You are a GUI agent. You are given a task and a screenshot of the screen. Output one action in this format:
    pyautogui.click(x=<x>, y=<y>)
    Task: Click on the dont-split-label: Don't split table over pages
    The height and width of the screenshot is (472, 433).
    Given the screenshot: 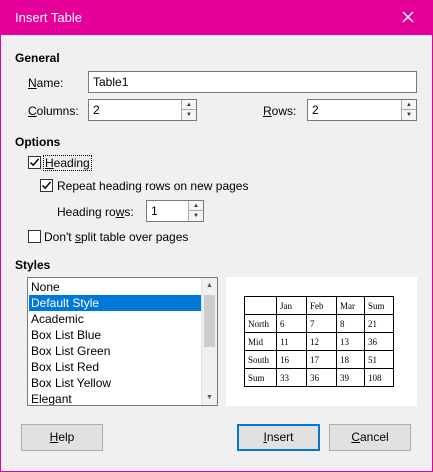 What is the action you would take?
    pyautogui.click(x=116, y=237)
    